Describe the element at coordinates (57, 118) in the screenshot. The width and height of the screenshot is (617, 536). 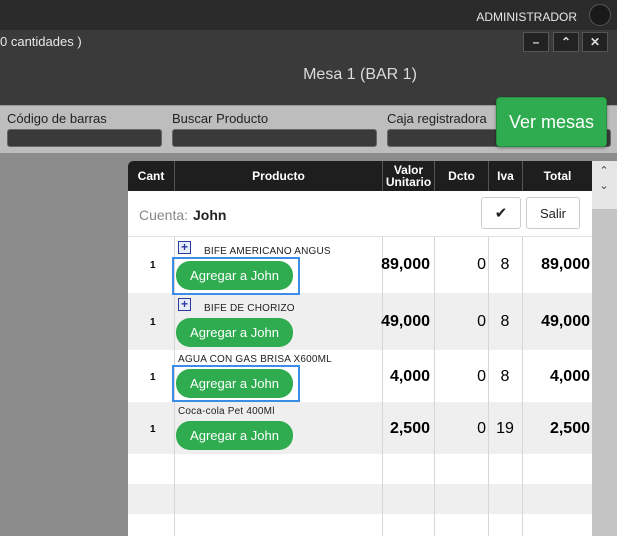
I see `barcode-label: Código de barras` at that location.